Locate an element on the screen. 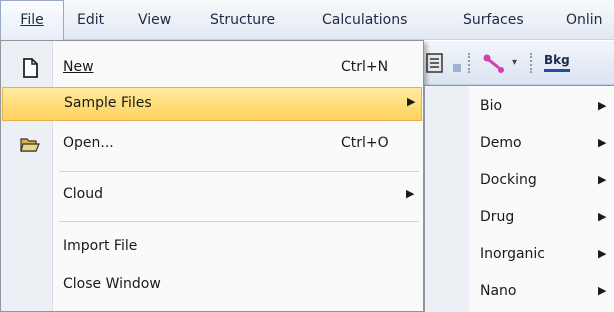  file-menu-item-sample-files: Sample Files ▶ is located at coordinates (212, 104).